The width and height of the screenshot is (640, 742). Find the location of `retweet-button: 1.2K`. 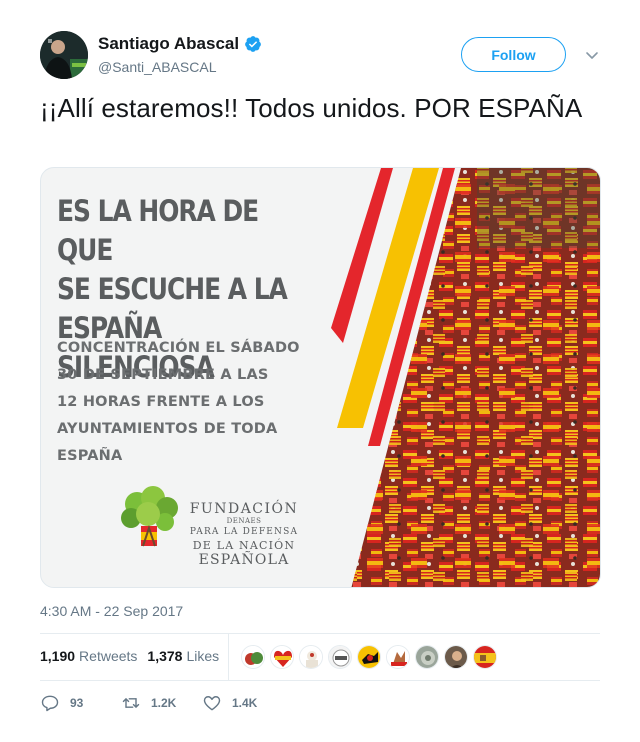

retweet-button: 1.2K is located at coordinates (161, 703).